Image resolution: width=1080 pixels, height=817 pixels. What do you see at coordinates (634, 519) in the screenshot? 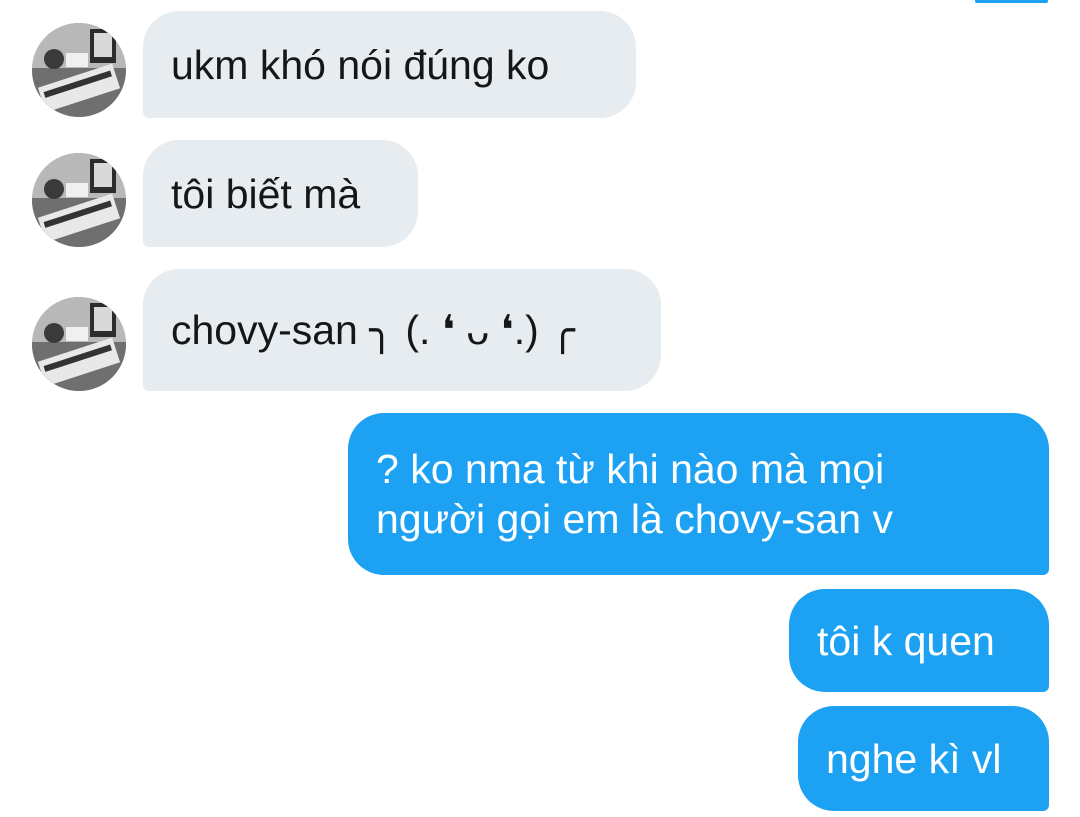
I see `message-text-line: người gọi em là chovy-san v` at bounding box center [634, 519].